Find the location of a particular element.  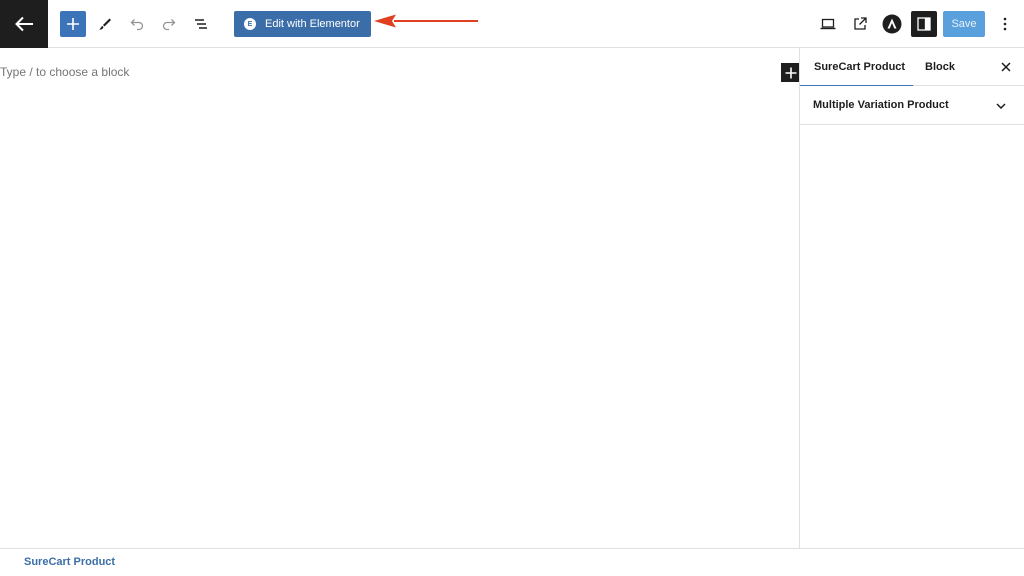

back-button is located at coordinates (24, 24).